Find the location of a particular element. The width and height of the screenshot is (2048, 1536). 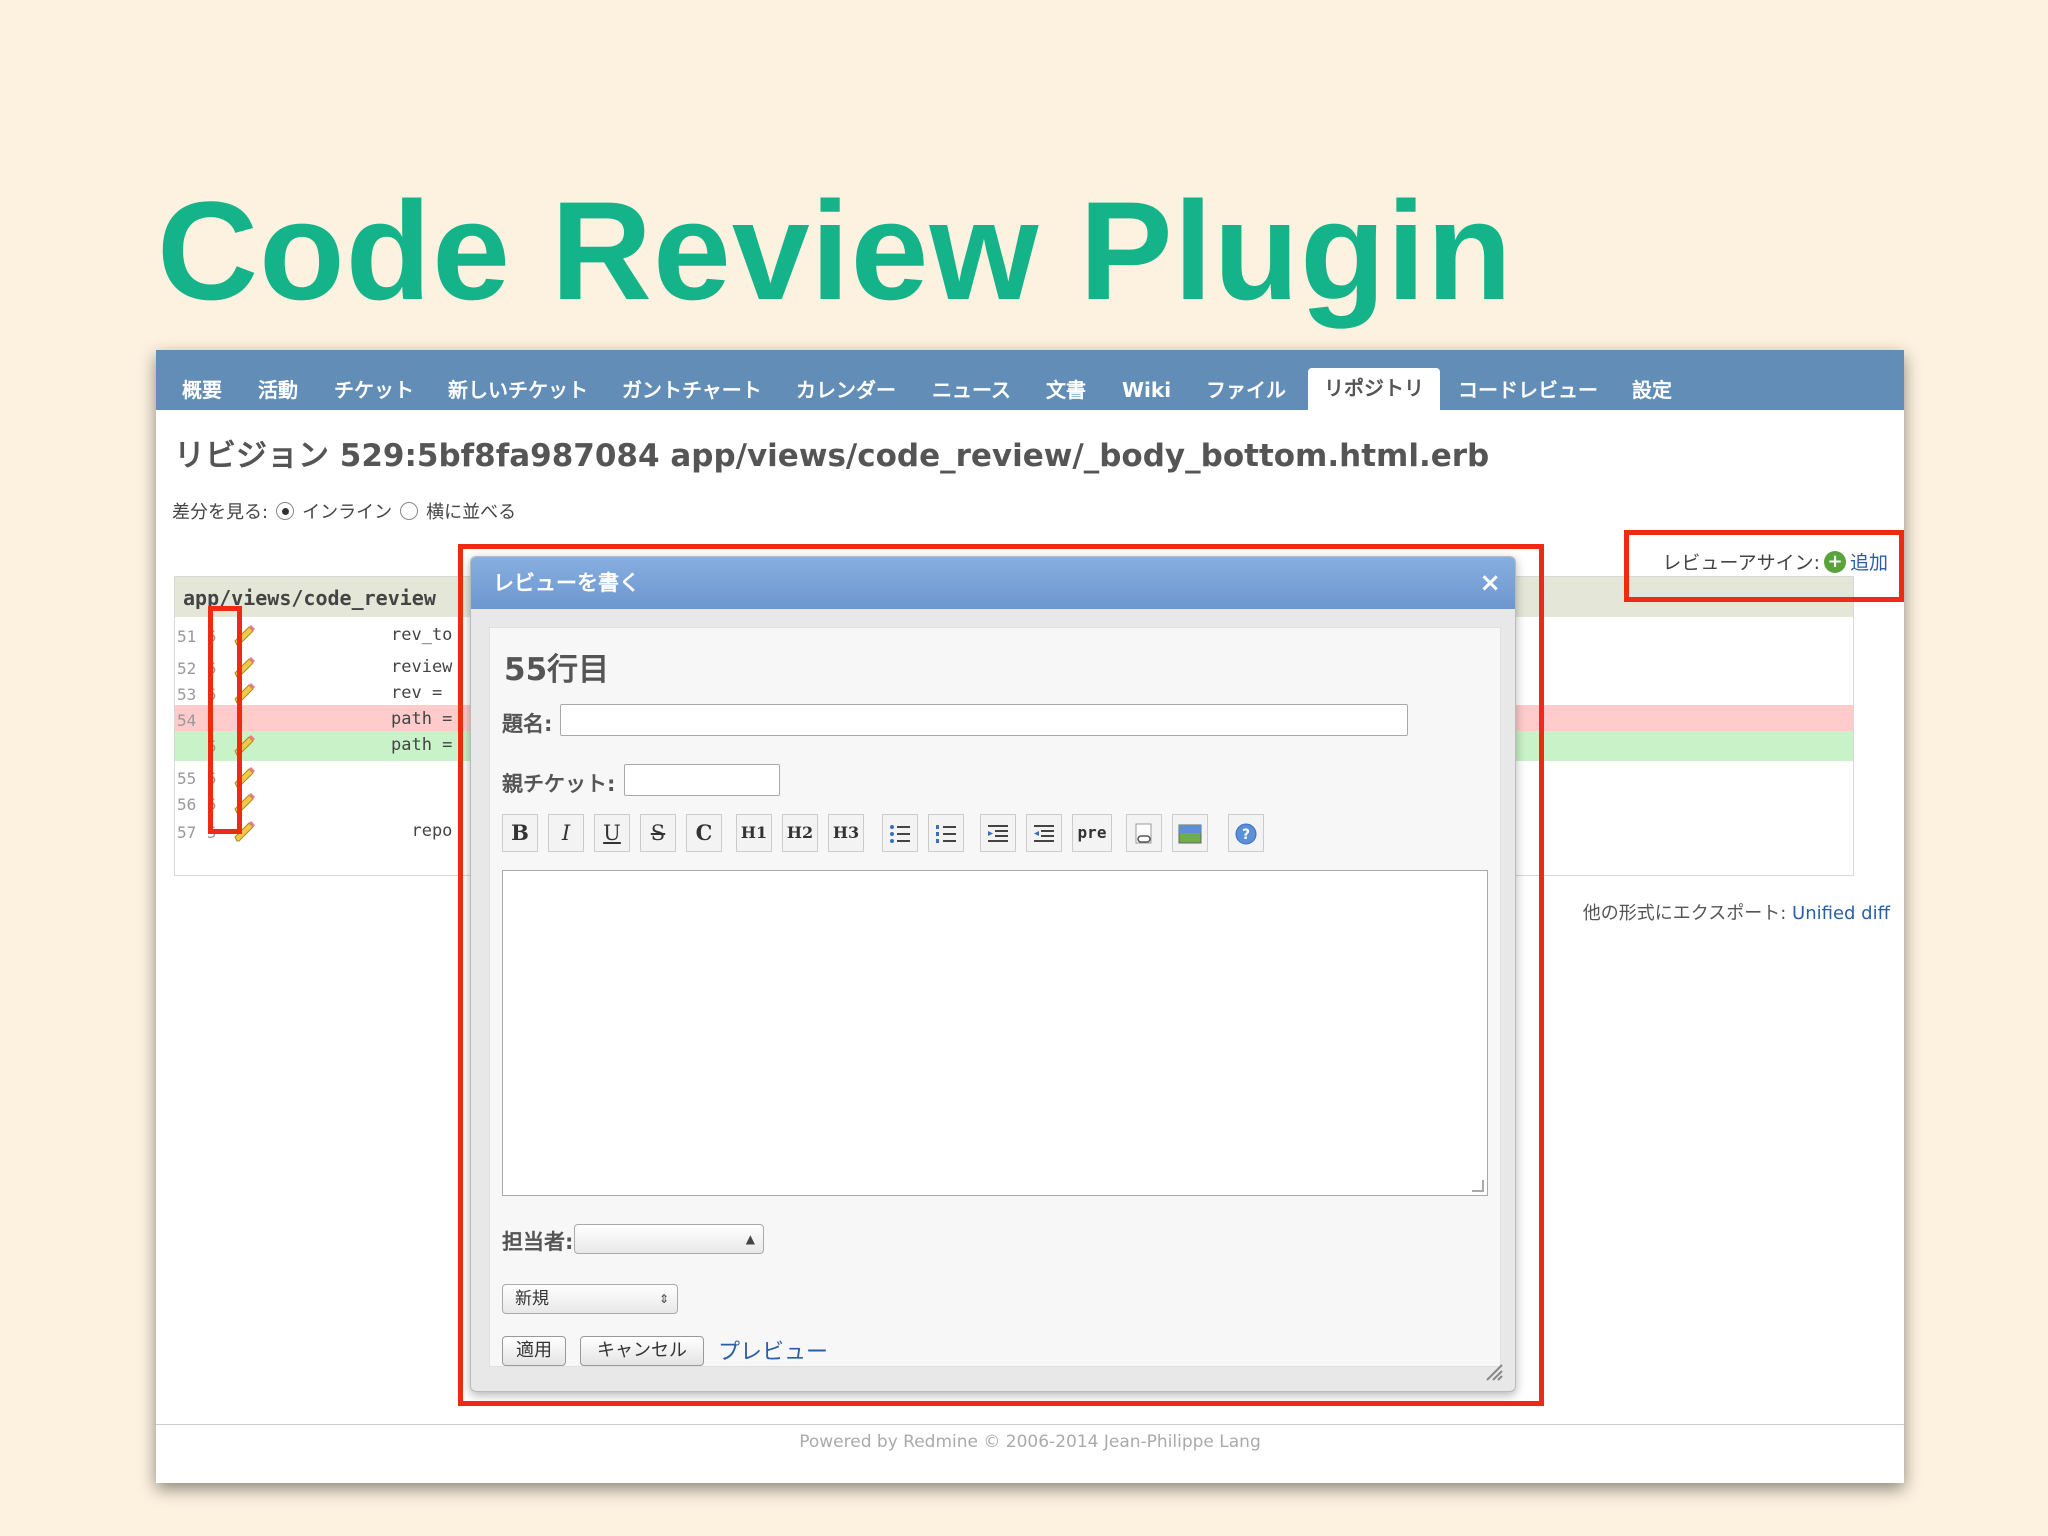

preview-link: プレビュー is located at coordinates (773, 1350).